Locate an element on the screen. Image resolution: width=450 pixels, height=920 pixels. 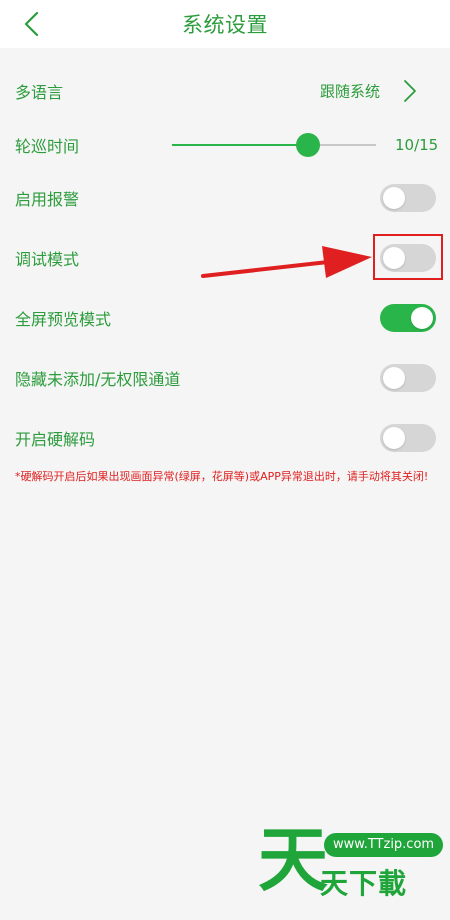
watermark-text: 天下載 is located at coordinates (364, 883).